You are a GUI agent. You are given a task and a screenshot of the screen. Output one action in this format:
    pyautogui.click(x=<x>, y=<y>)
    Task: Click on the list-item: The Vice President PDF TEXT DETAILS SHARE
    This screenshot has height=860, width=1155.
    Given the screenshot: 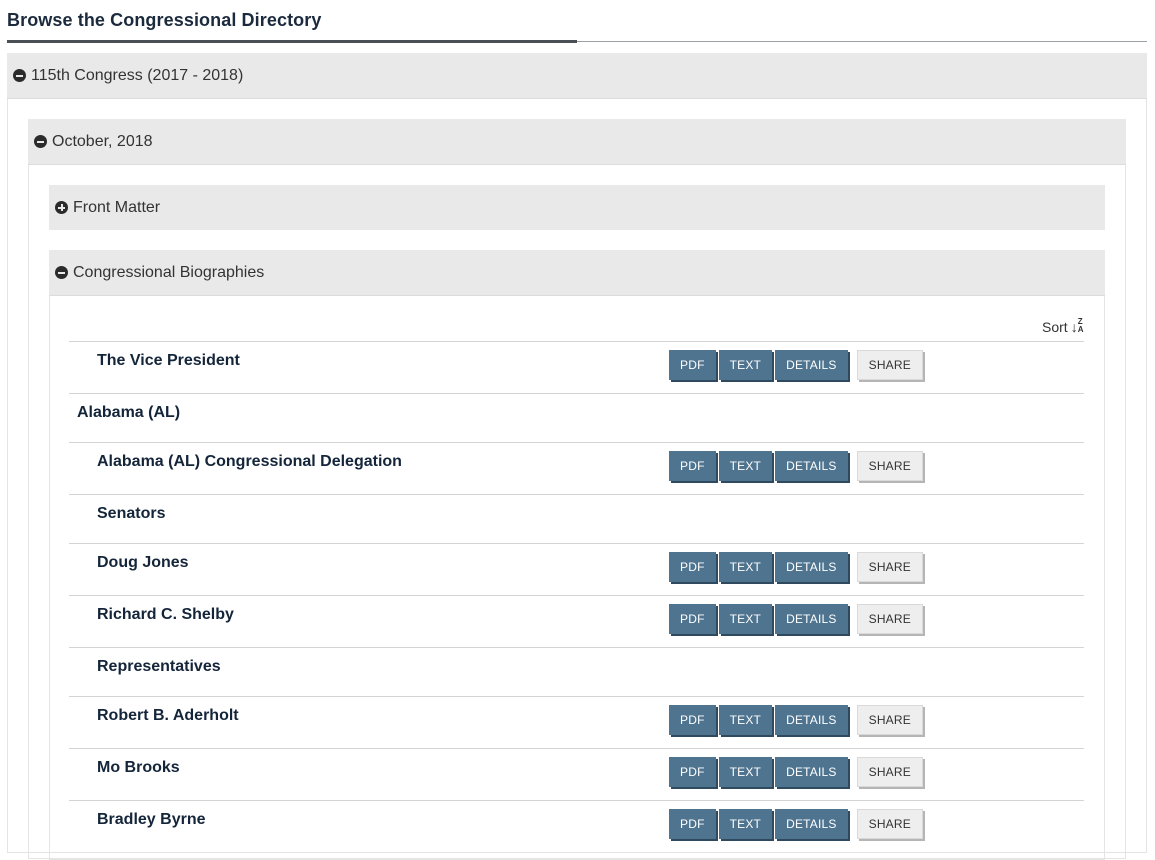 What is the action you would take?
    pyautogui.click(x=576, y=367)
    